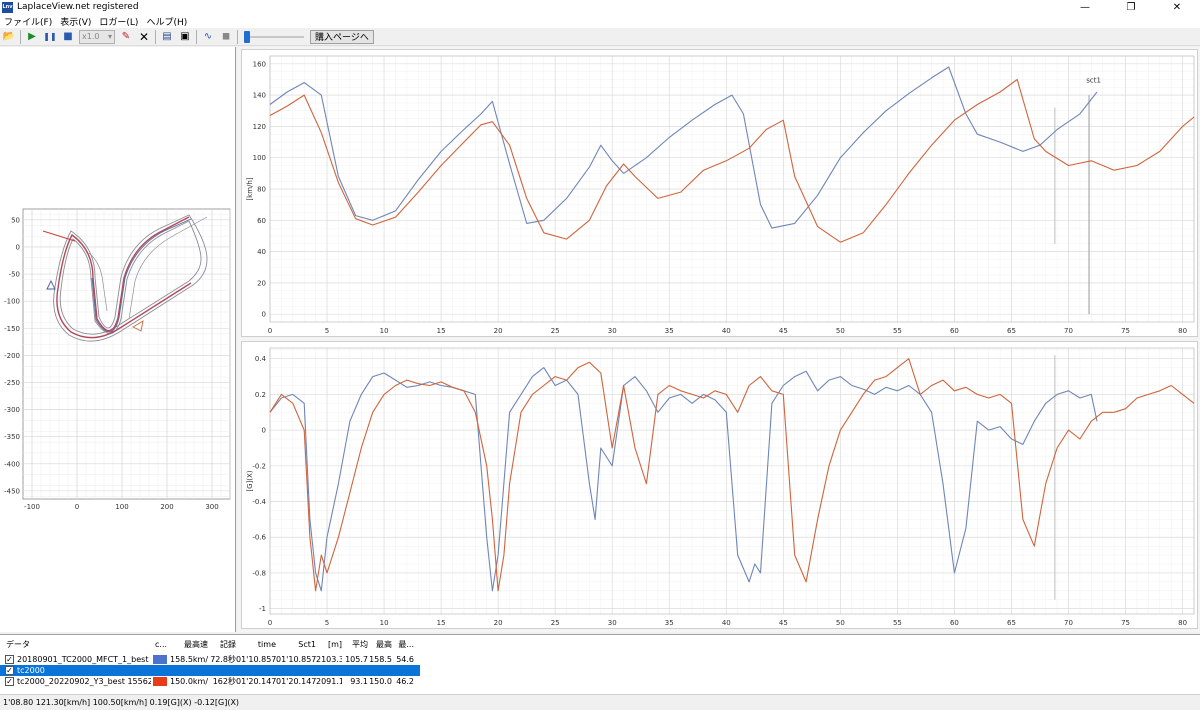  I want to click on y-tick-label: -0.4, so click(259, 502).